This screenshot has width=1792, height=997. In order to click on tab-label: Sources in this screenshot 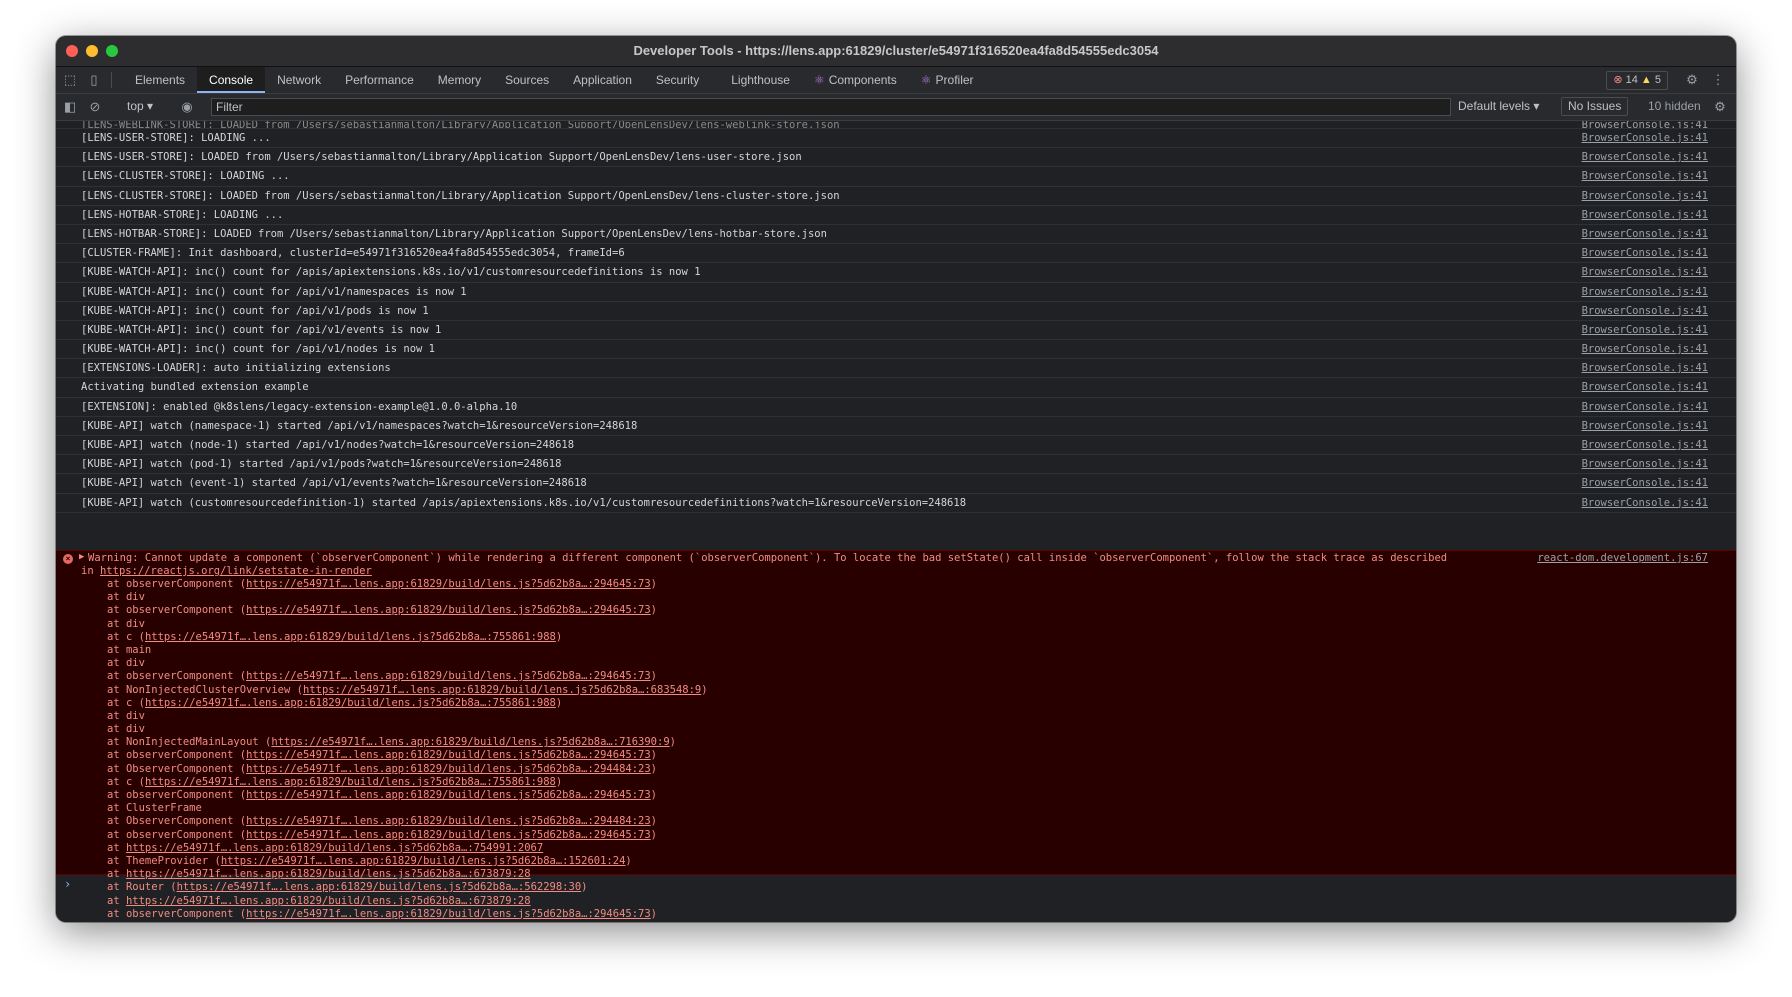, I will do `click(527, 80)`.